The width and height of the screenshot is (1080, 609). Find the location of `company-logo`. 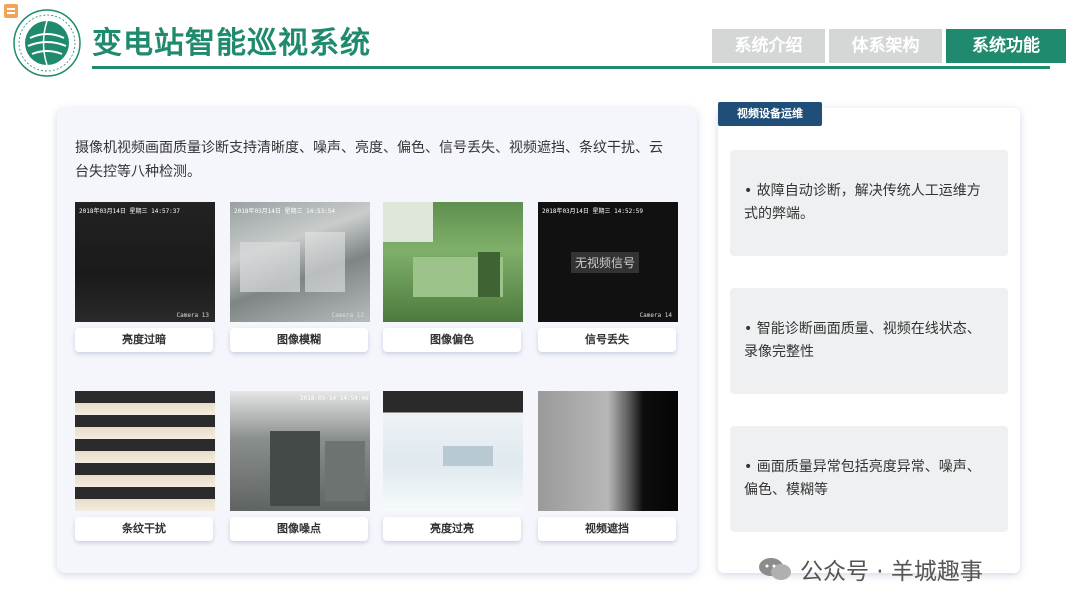

company-logo is located at coordinates (47, 43).